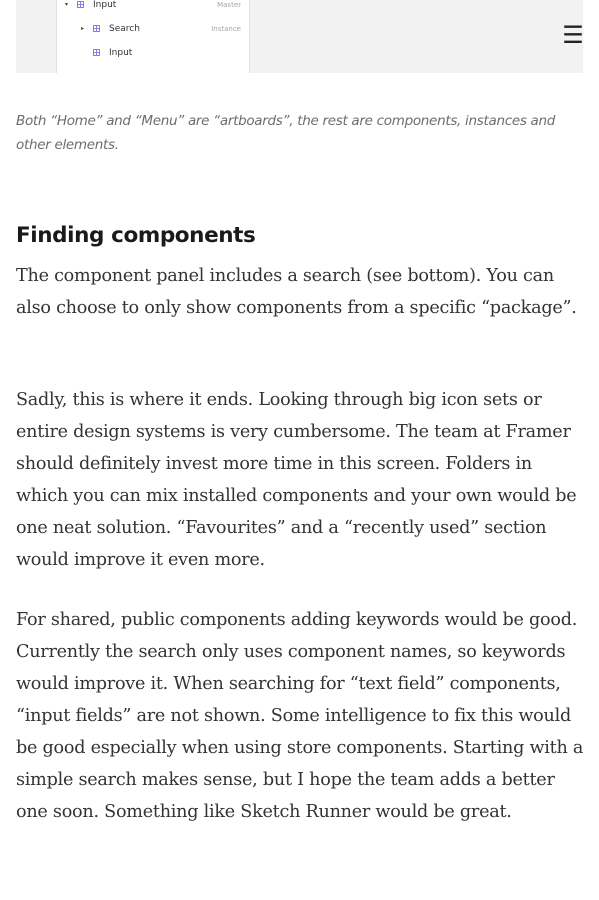 This screenshot has width=599, height=900. Describe the element at coordinates (226, 29) in the screenshot. I see `layer-tag: Instance` at that location.